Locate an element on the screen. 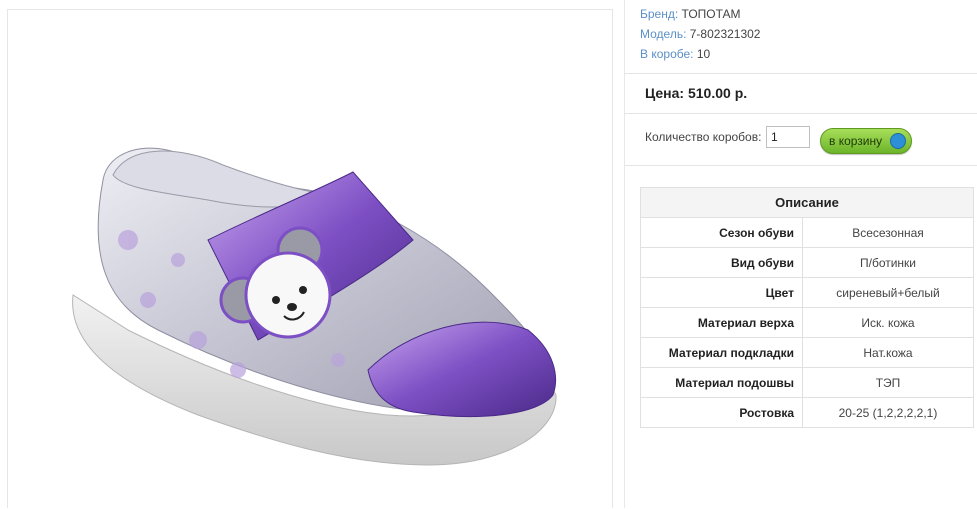 The height and width of the screenshot is (509, 977). box-label: В коробе: is located at coordinates (667, 54).